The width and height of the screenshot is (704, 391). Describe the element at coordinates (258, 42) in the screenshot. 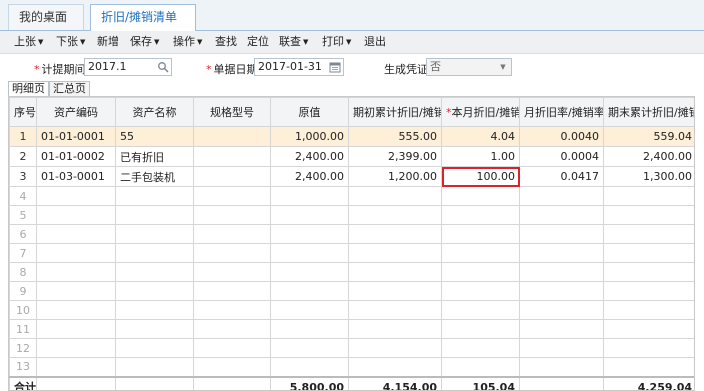

I see `locate-button: 定位` at that location.